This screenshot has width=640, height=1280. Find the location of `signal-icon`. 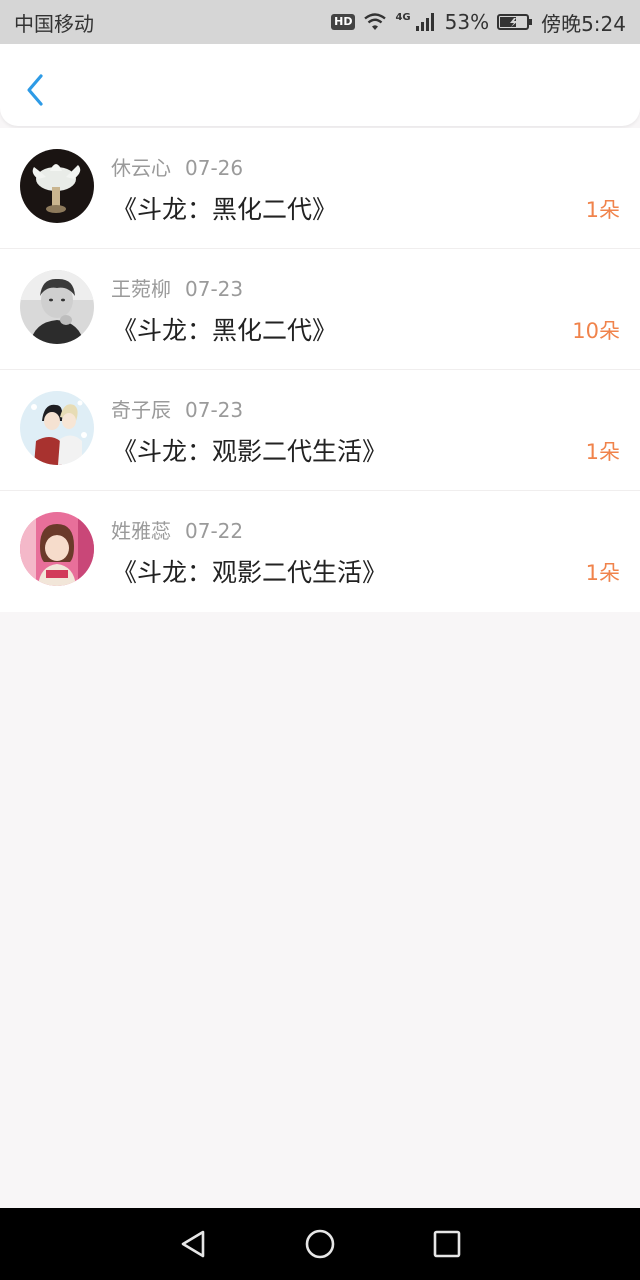

signal-icon is located at coordinates (426, 22).